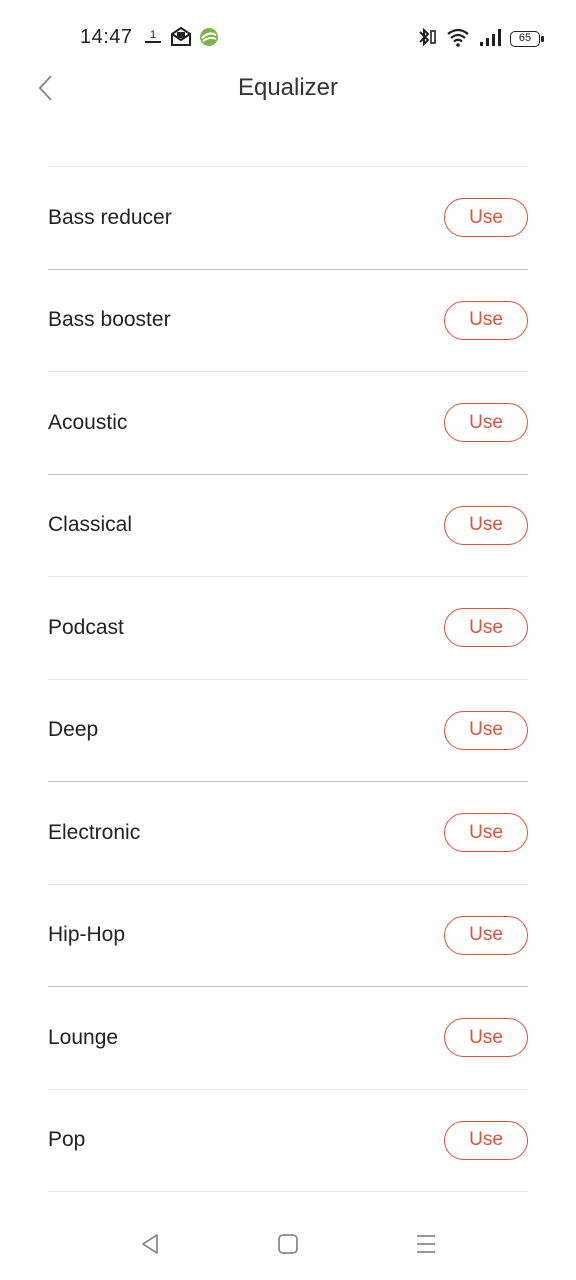  Describe the element at coordinates (73, 730) in the screenshot. I see `preset-name: Deep` at that location.